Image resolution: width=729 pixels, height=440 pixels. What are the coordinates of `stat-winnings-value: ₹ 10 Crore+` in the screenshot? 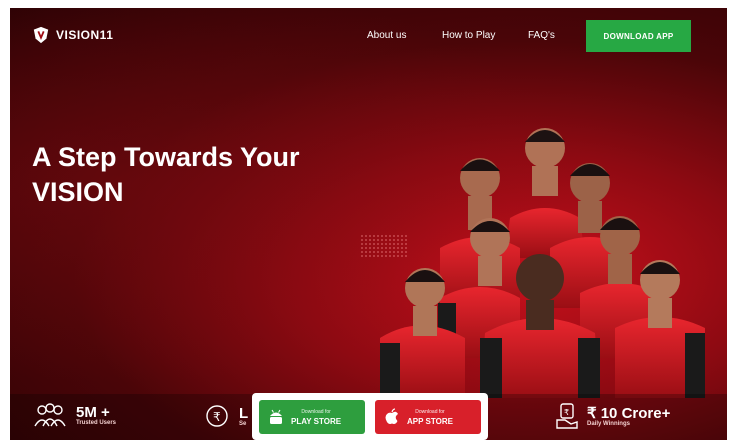 It's located at (629, 413).